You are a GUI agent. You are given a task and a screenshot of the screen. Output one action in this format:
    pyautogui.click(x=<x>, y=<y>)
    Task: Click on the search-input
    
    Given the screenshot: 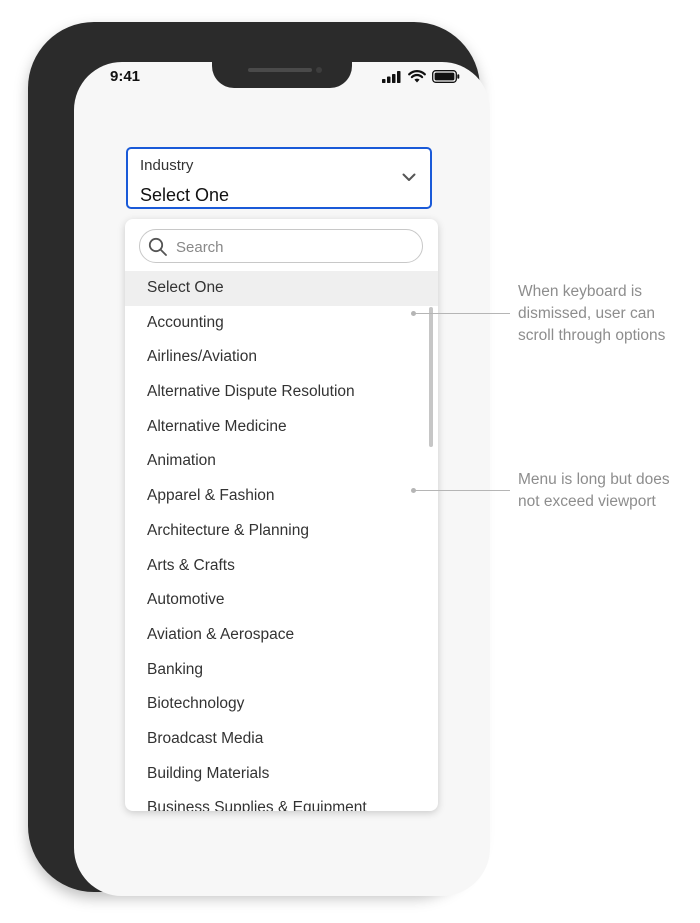 What is the action you would take?
    pyautogui.click(x=296, y=247)
    